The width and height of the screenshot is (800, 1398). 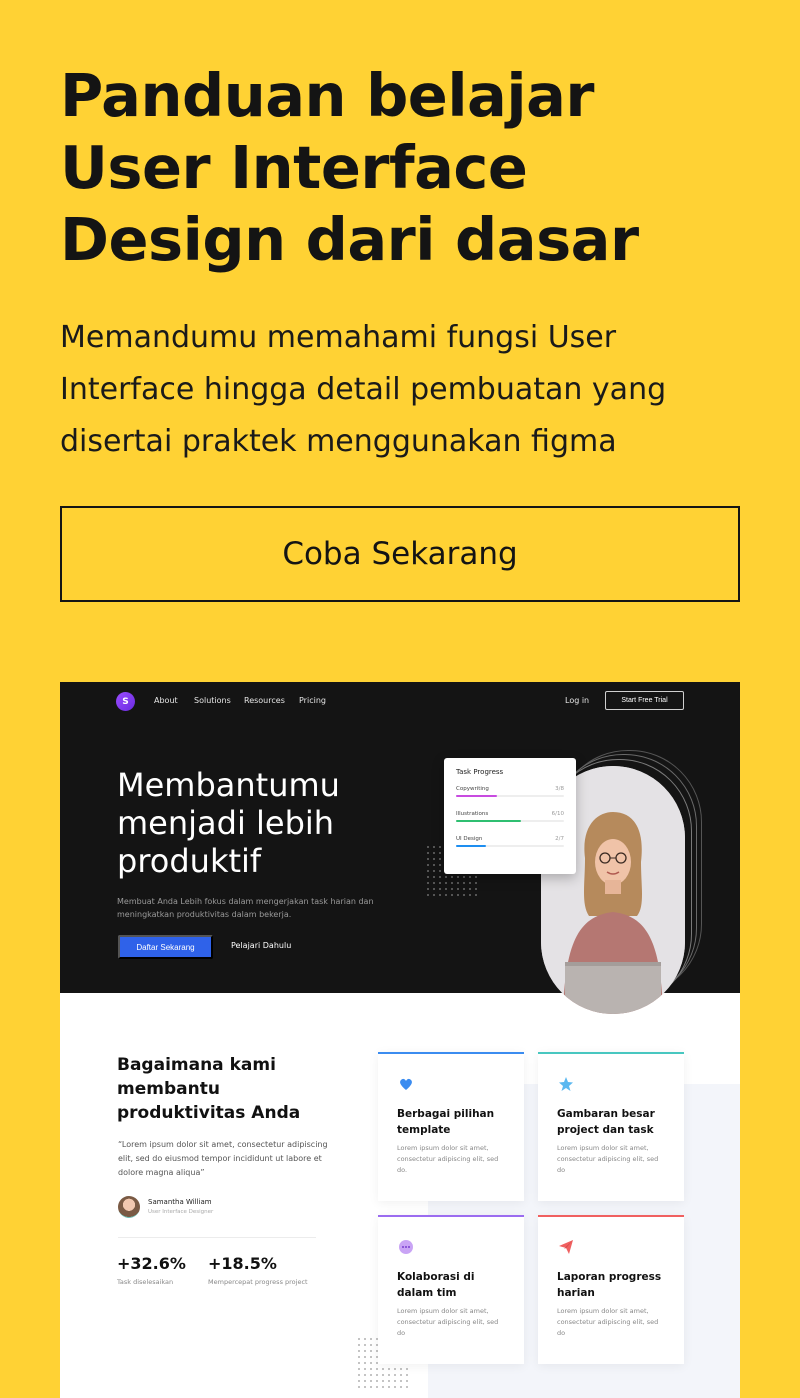 I want to click on start-free-trial-button: Start Free Trial, so click(x=644, y=700).